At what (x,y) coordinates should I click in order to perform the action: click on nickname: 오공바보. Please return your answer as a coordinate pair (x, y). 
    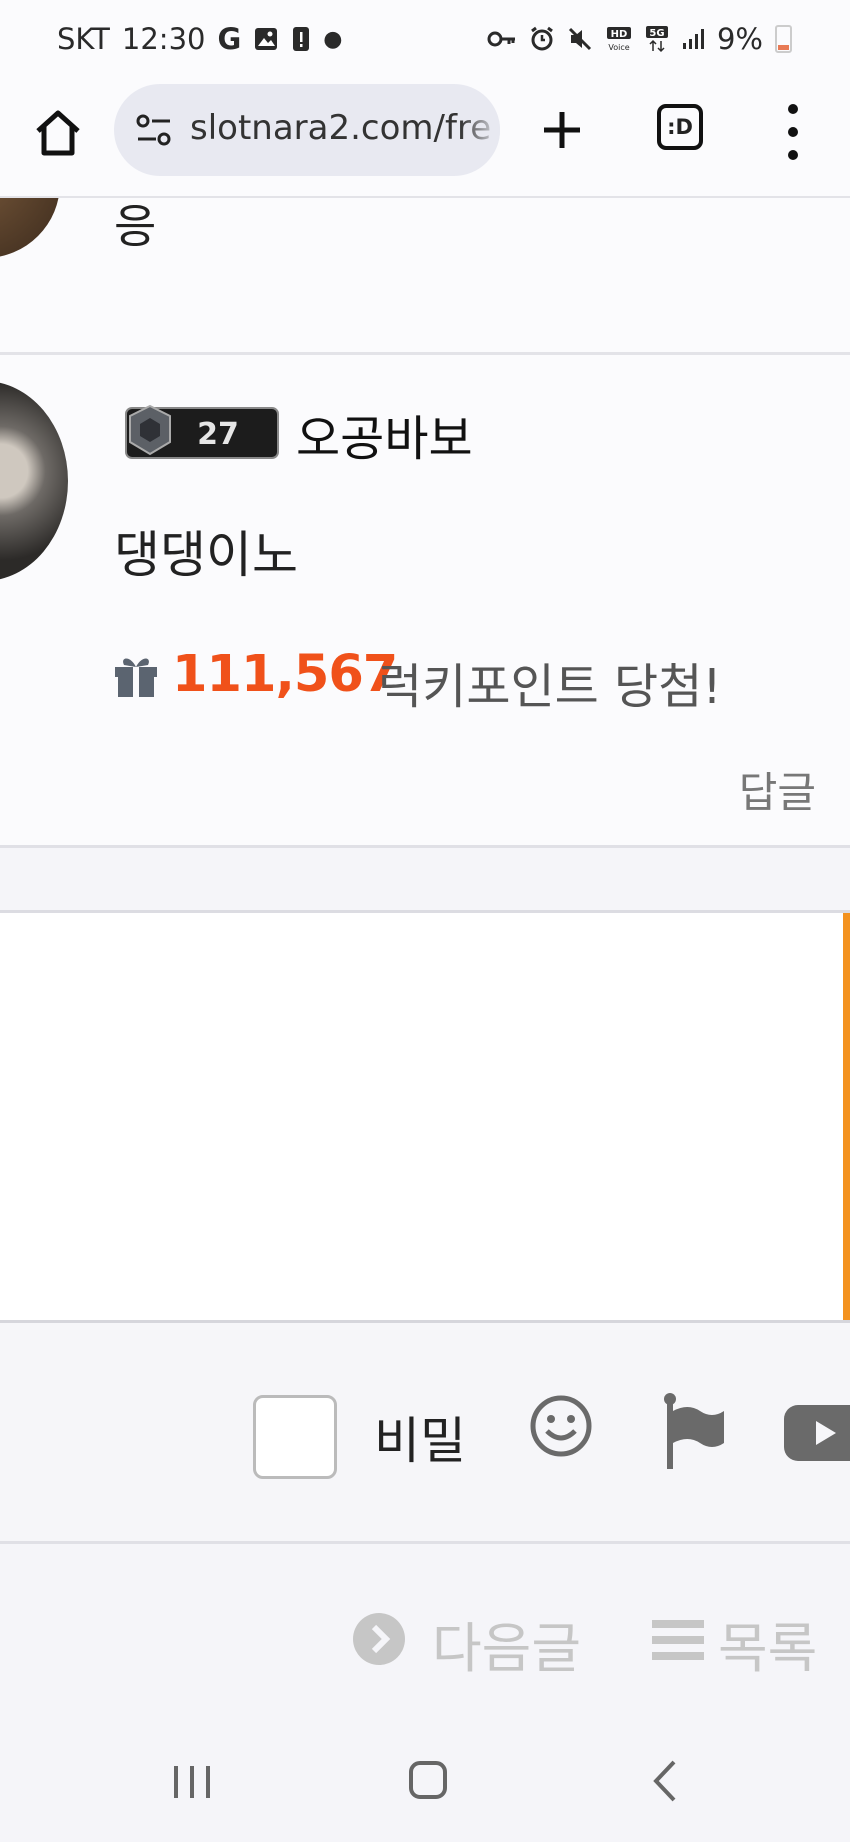
    Looking at the image, I should click on (384, 434).